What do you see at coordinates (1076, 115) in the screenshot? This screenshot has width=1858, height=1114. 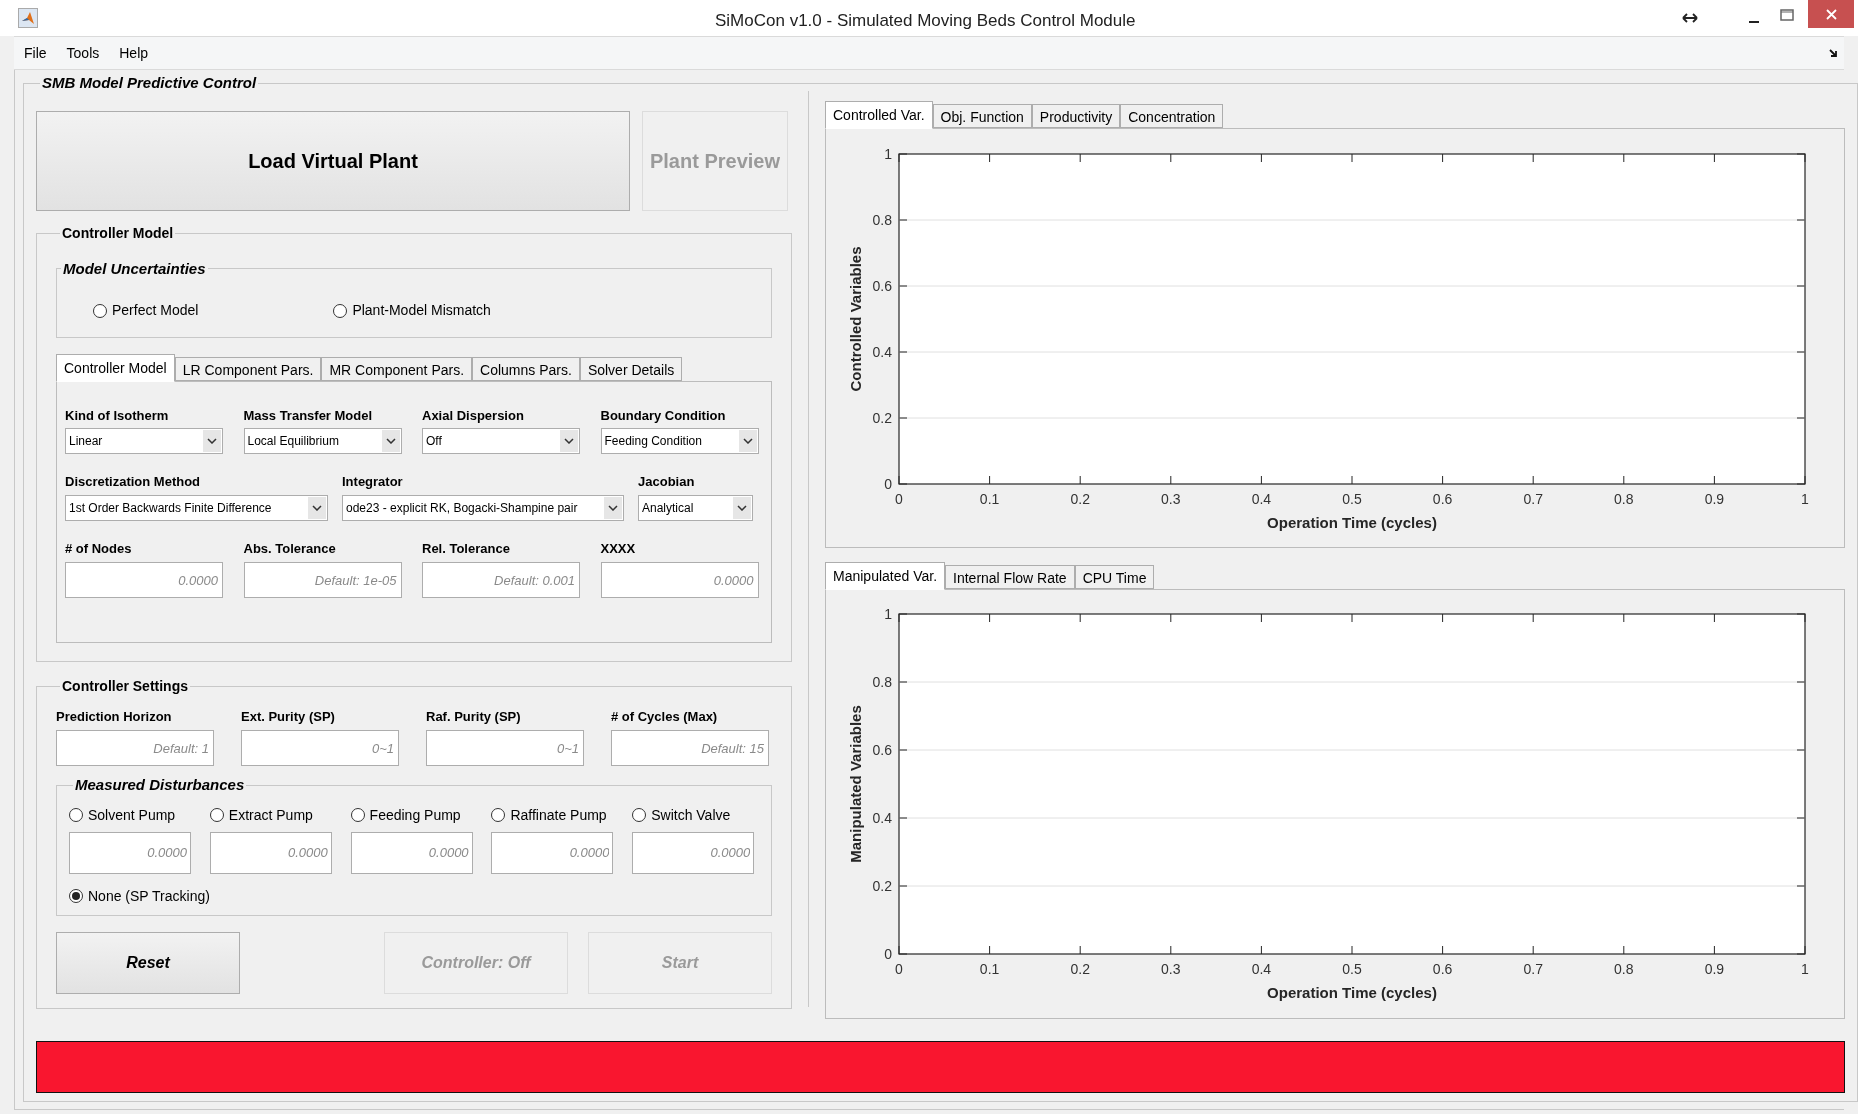 I see `tab: Productivity` at bounding box center [1076, 115].